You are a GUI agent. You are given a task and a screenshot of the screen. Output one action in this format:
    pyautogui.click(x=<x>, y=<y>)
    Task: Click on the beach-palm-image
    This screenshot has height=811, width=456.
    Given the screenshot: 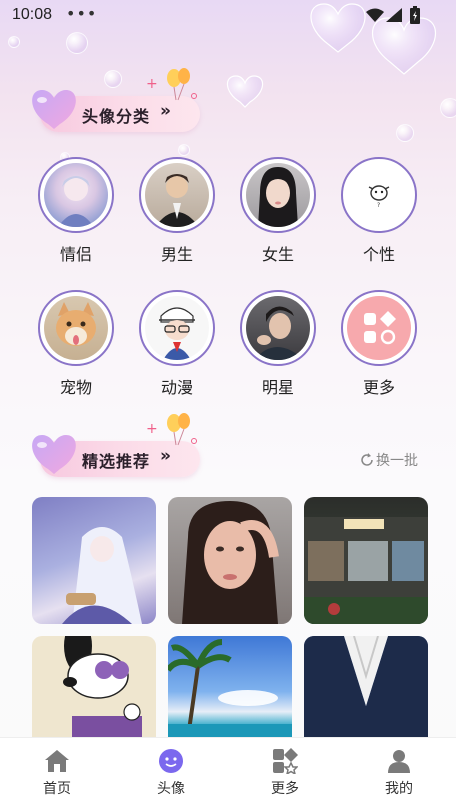 What is the action you would take?
    pyautogui.click(x=230, y=686)
    